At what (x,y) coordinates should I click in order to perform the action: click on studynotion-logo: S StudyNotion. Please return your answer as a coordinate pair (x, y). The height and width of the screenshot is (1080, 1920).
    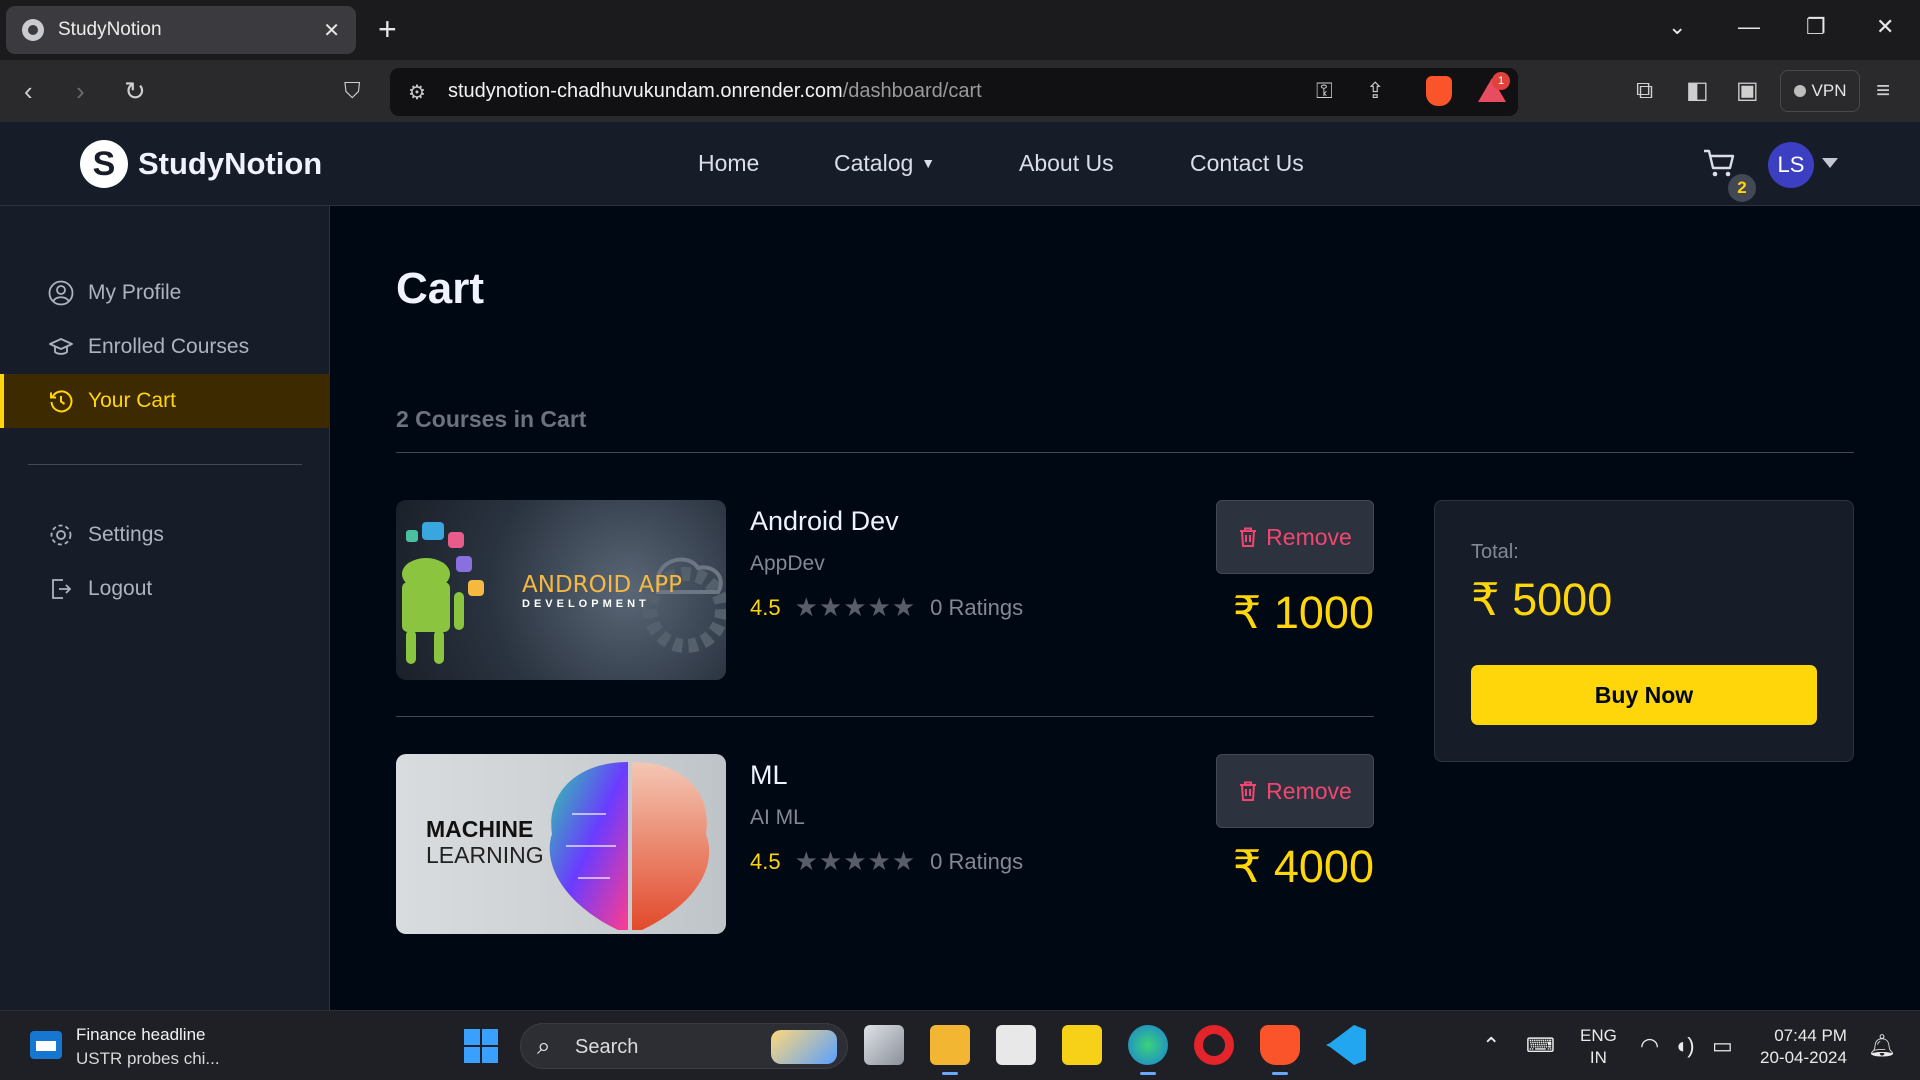
    Looking at the image, I should click on (201, 164).